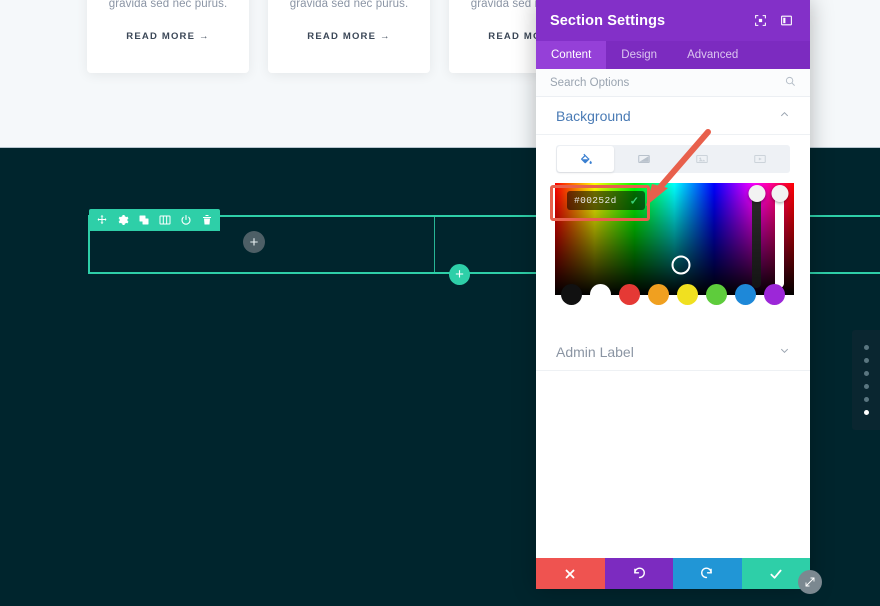 The image size is (880, 606). I want to click on background-color-tab, so click(586, 159).